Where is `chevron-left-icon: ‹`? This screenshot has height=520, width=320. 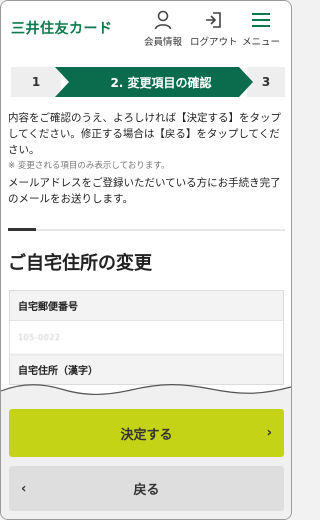 chevron-left-icon: ‹ is located at coordinates (24, 488).